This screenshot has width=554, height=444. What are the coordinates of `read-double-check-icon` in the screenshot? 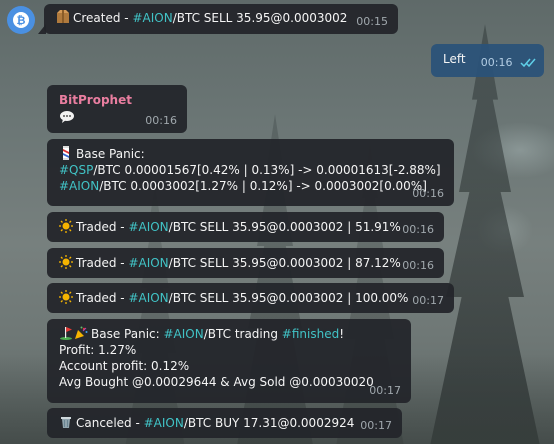 It's located at (528, 65).